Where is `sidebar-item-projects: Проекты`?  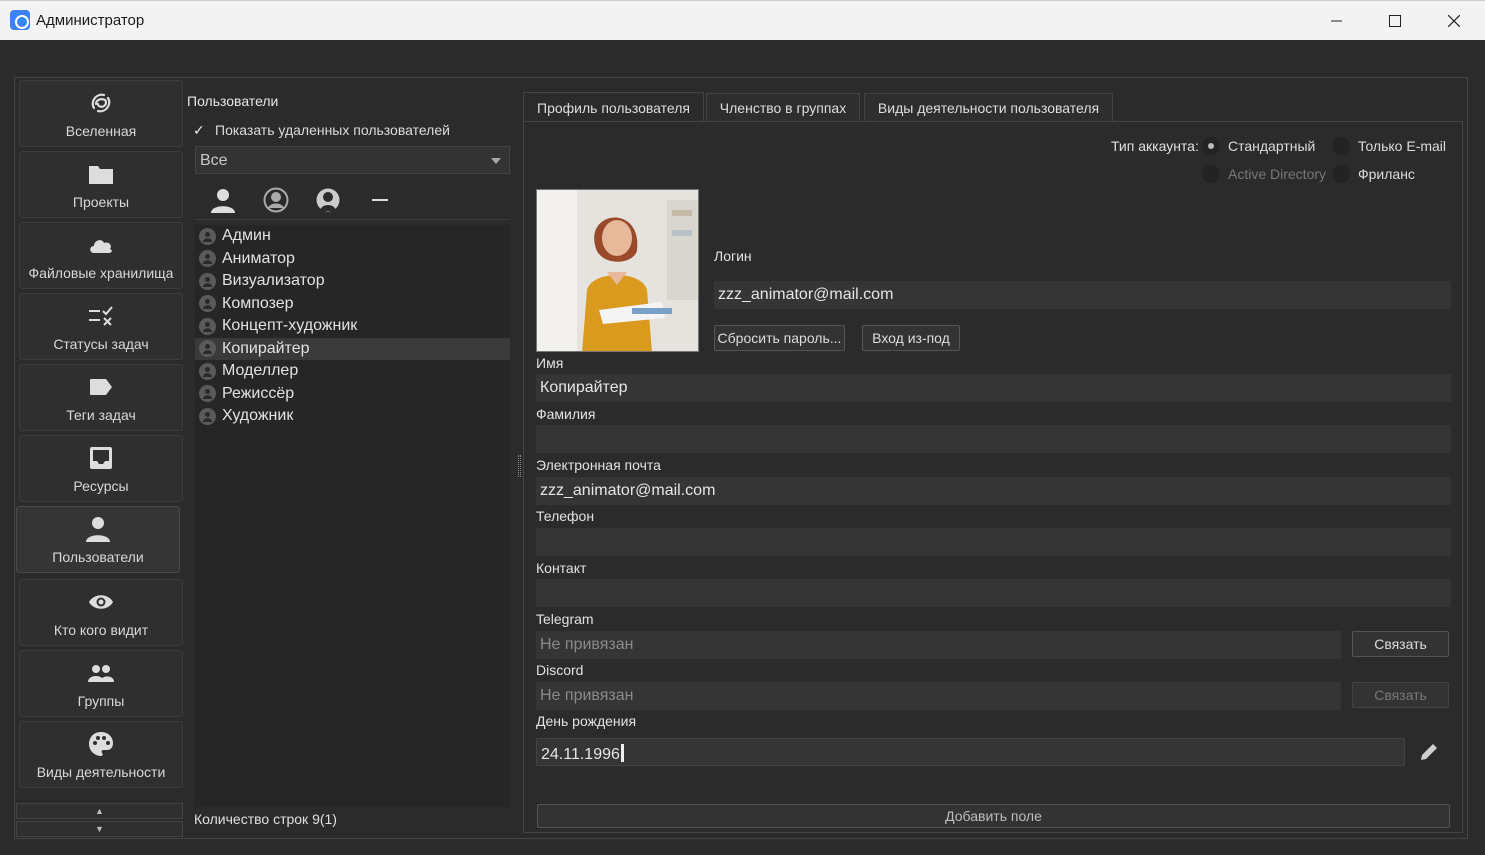
sidebar-item-projects: Проекты is located at coordinates (101, 184).